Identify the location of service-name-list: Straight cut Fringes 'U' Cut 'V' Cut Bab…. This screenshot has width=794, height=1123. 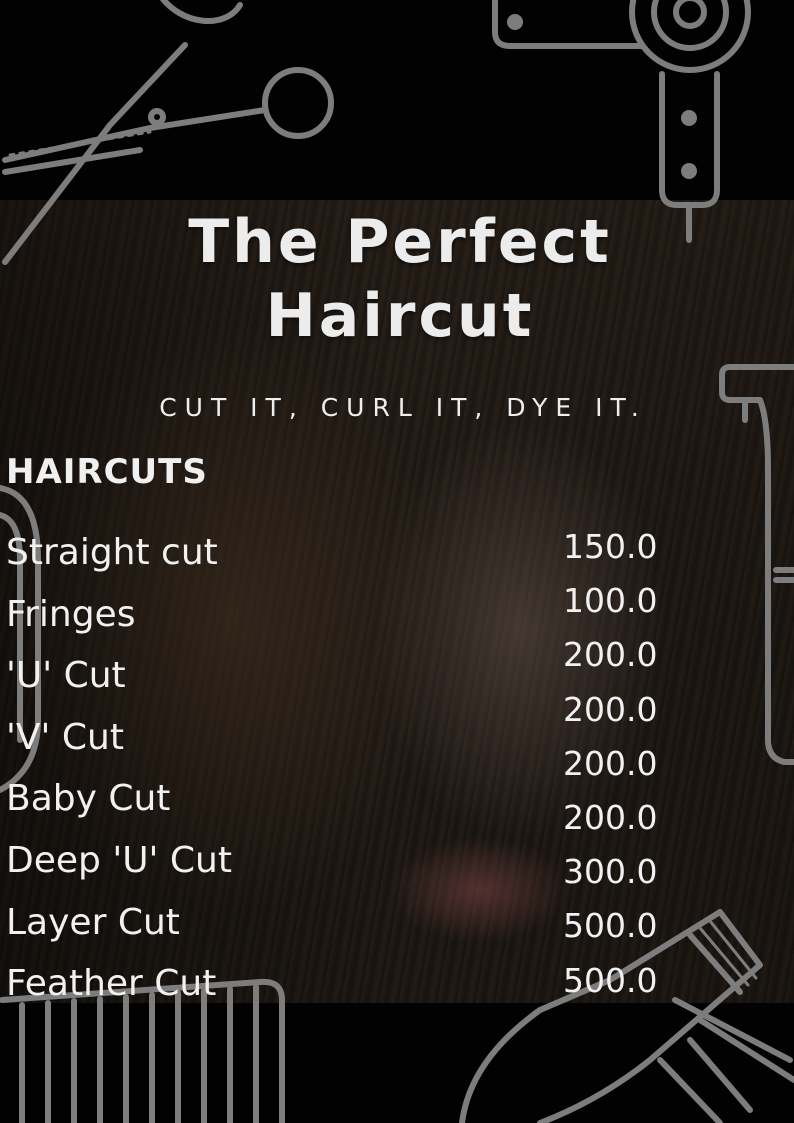
(119, 774).